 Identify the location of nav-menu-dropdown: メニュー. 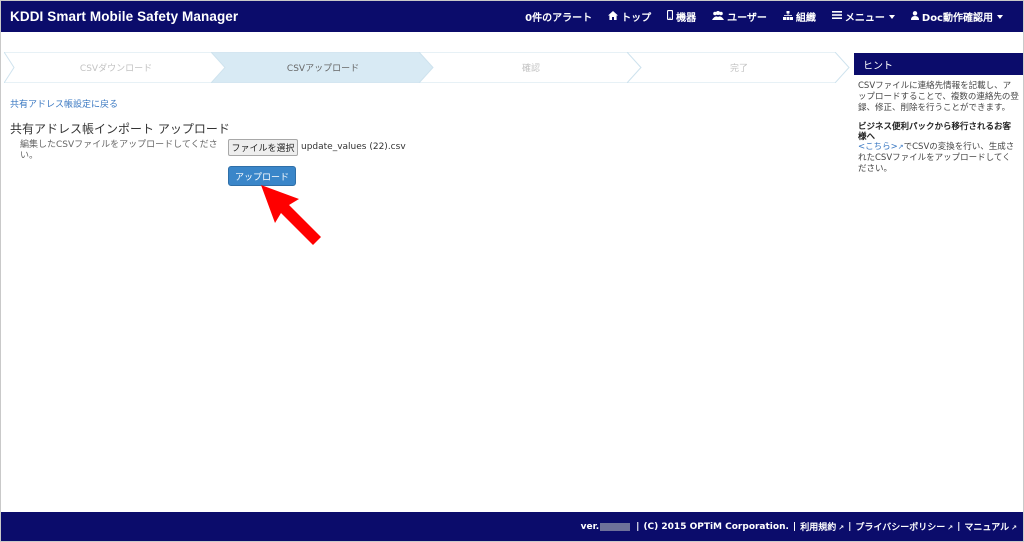
(863, 16).